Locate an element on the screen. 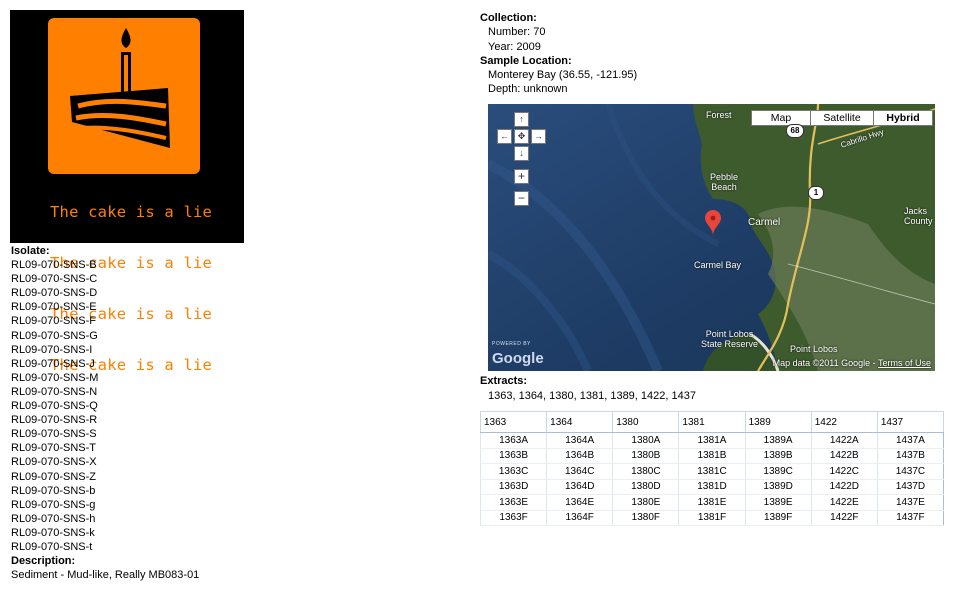  logo-caption-line: The cake is a lie is located at coordinates (131, 212).